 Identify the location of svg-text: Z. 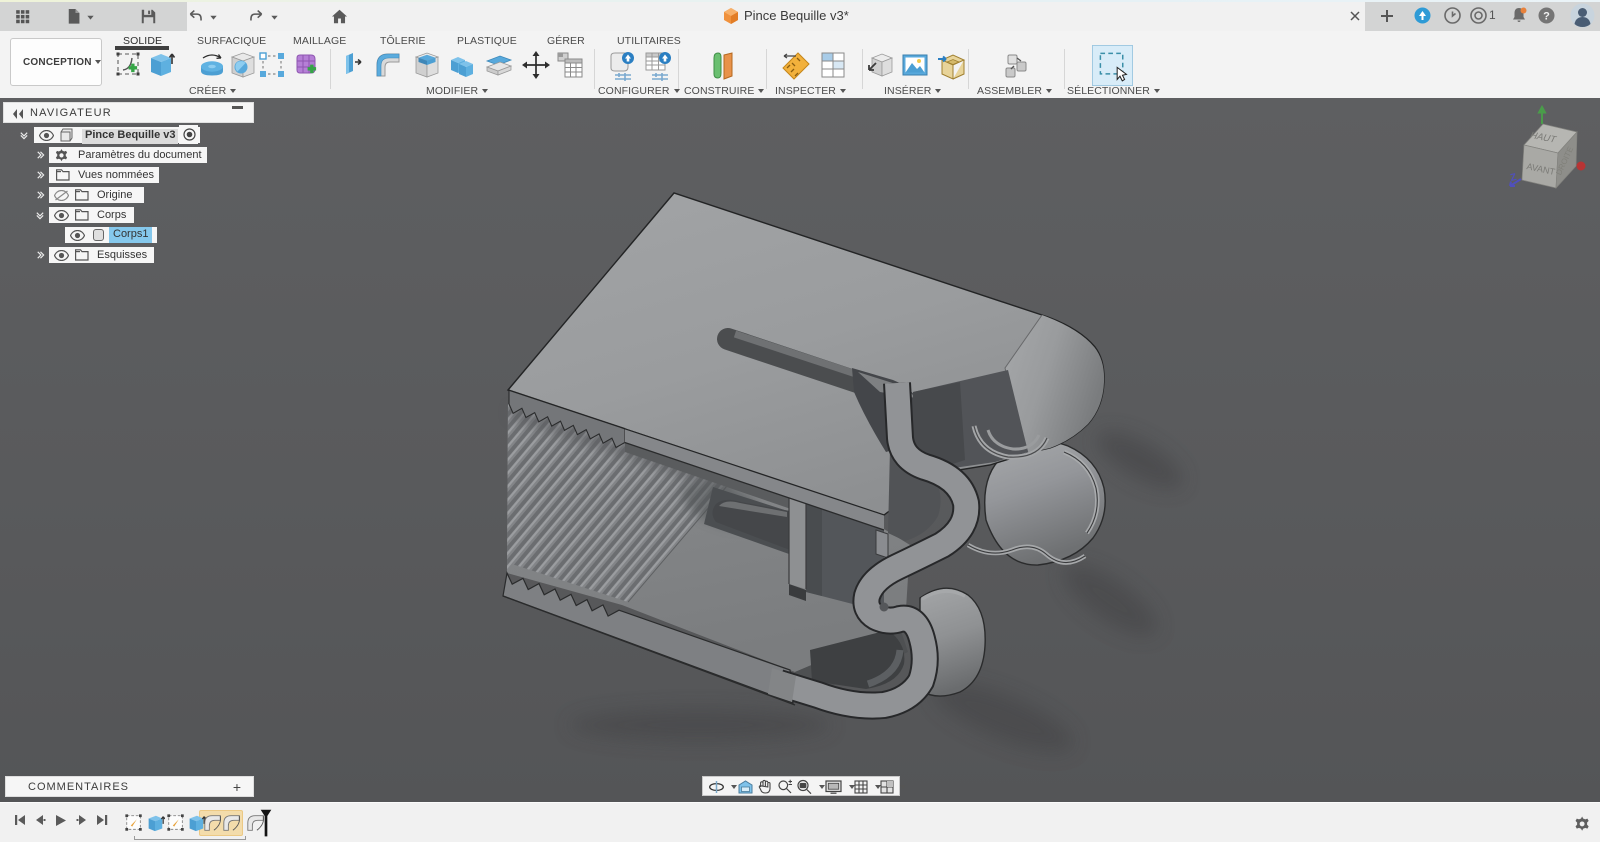
(1513, 178).